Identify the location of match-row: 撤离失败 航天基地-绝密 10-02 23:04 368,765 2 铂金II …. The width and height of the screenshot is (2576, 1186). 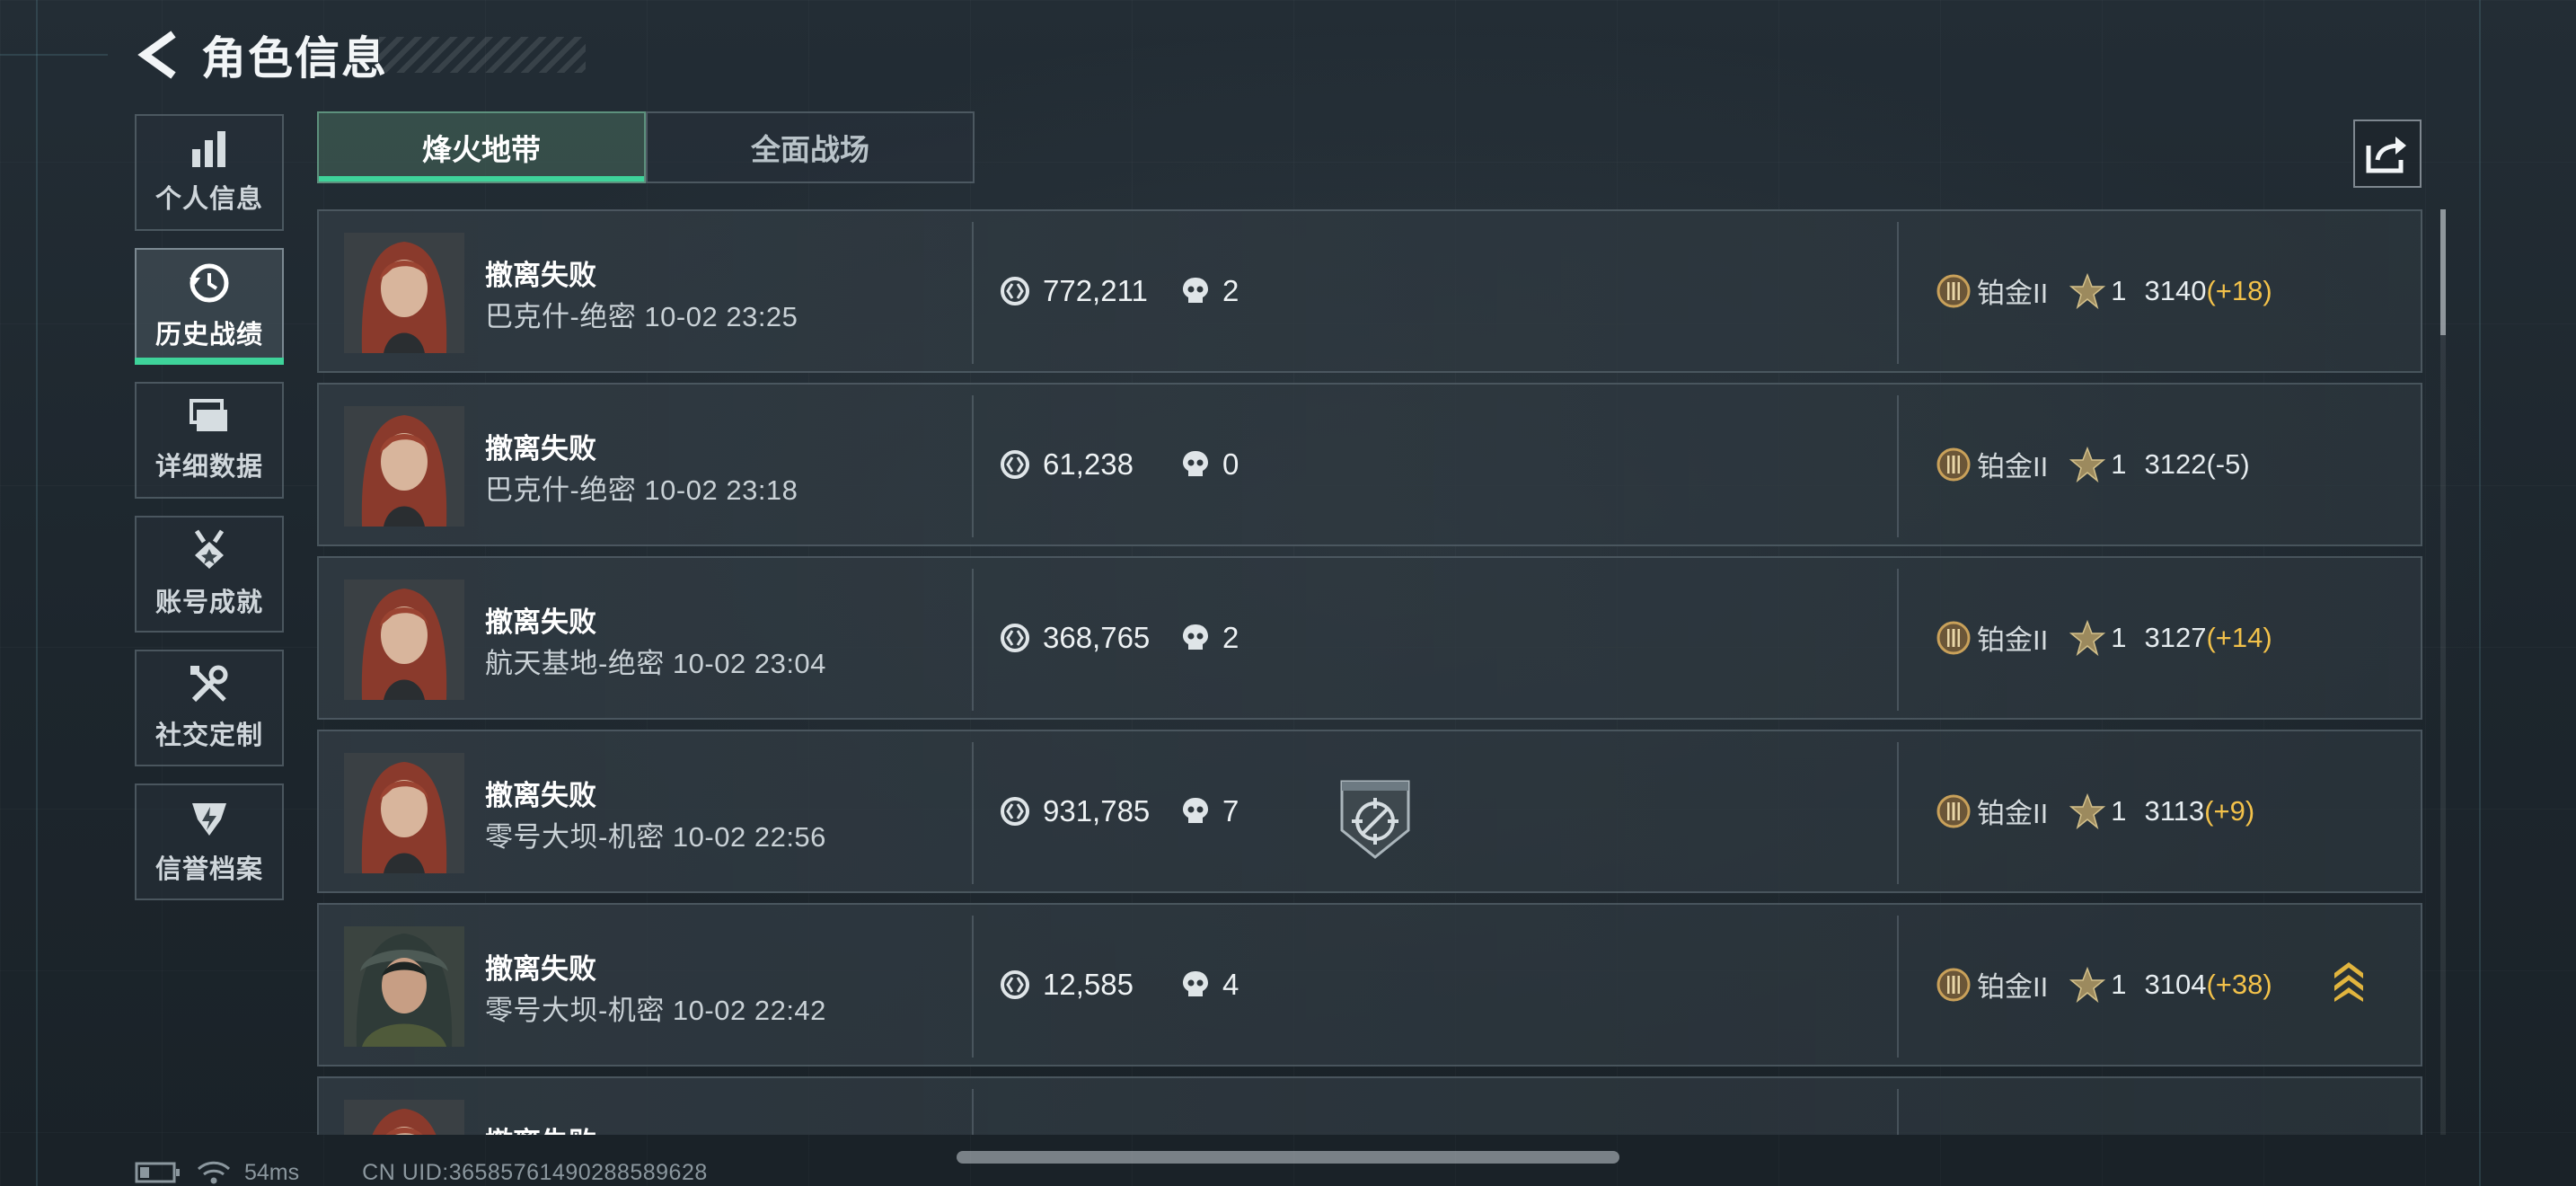
(1369, 638).